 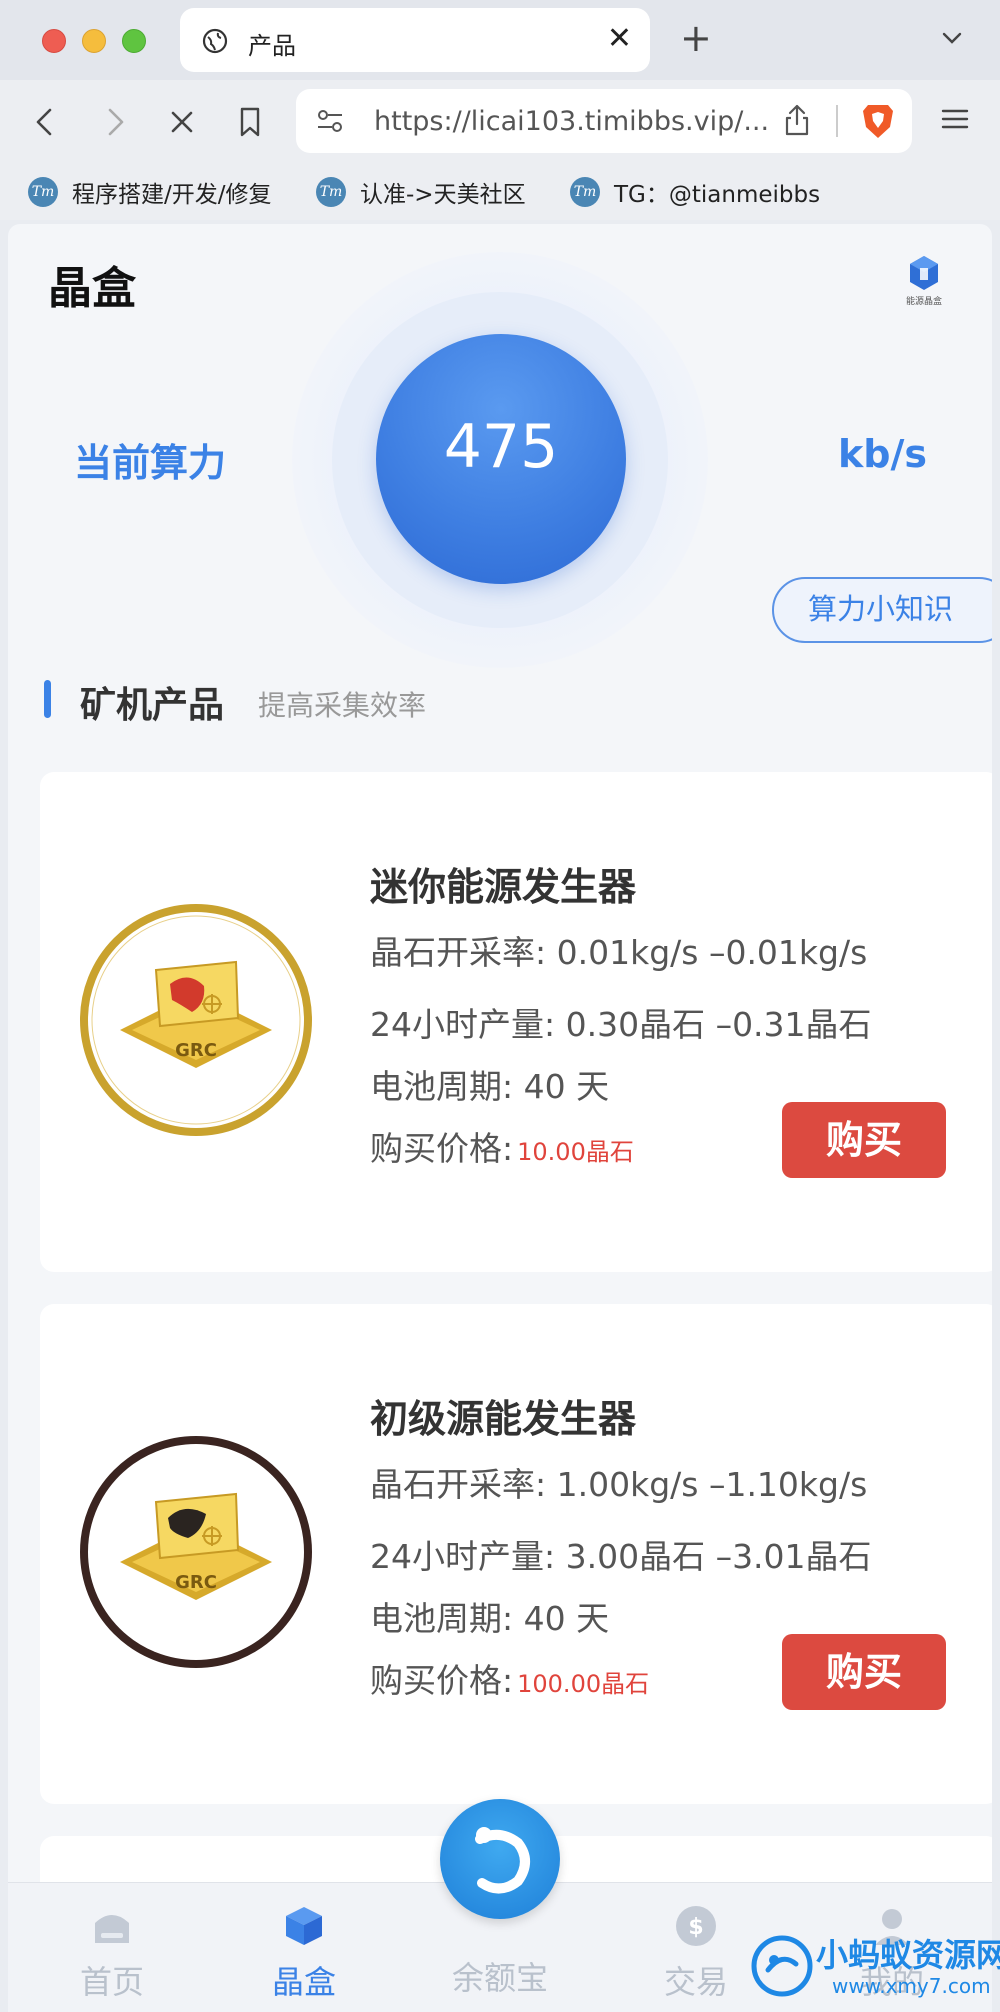 I want to click on close-window-button, so click(x=54, y=41).